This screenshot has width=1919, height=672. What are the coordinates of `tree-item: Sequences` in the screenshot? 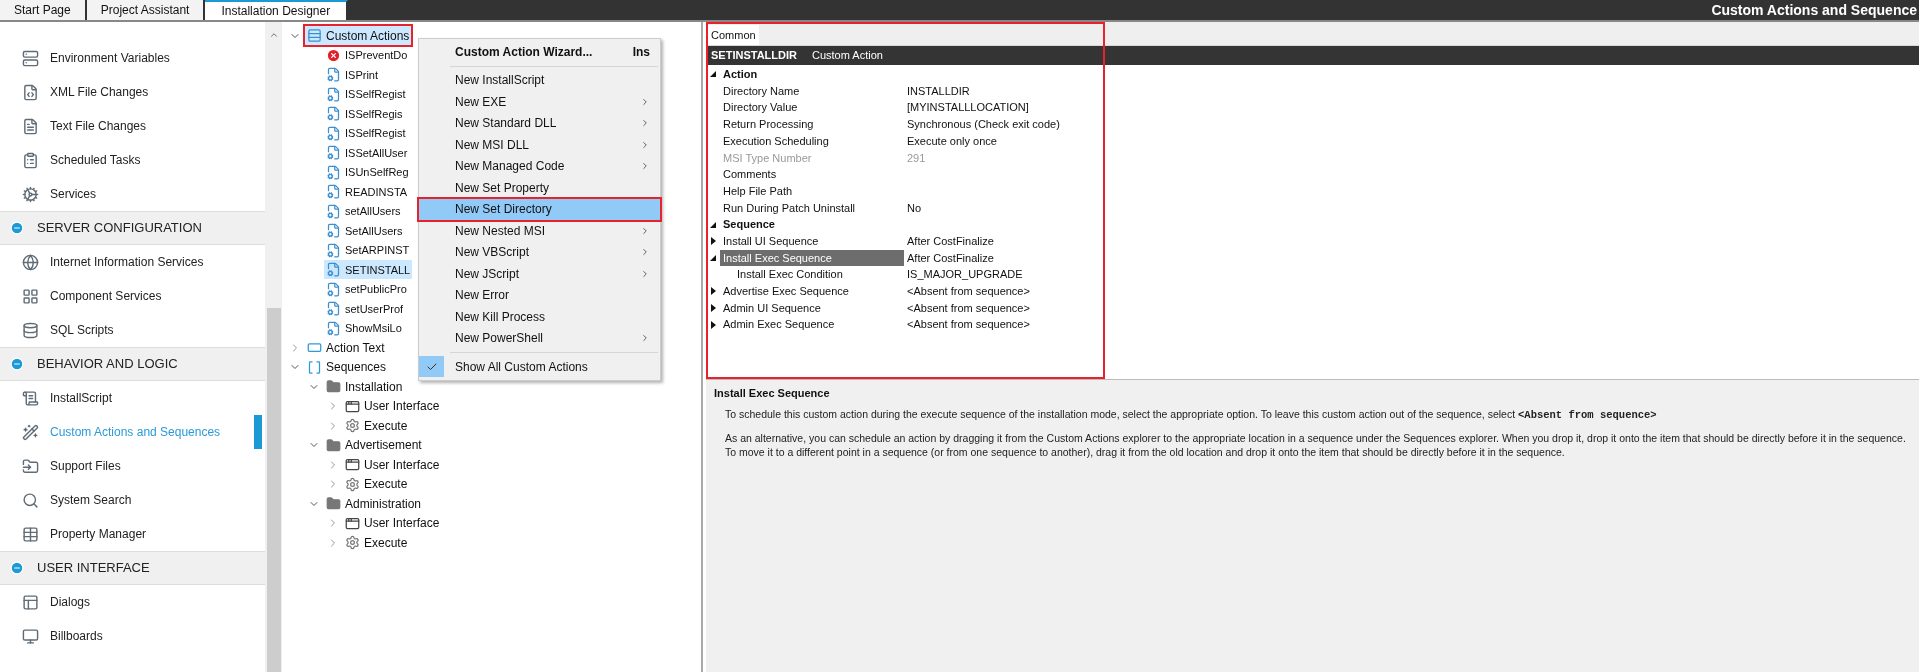 It's located at (347, 367).